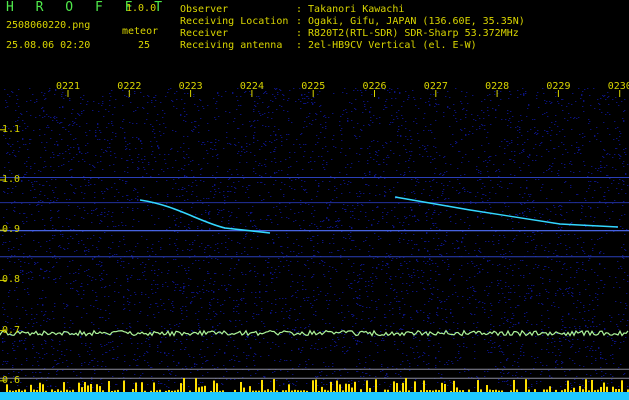 Image resolution: width=629 pixels, height=400 pixels. What do you see at coordinates (48, 45) in the screenshot?
I see `capture-datetime: 25.08.06 02:20` at bounding box center [48, 45].